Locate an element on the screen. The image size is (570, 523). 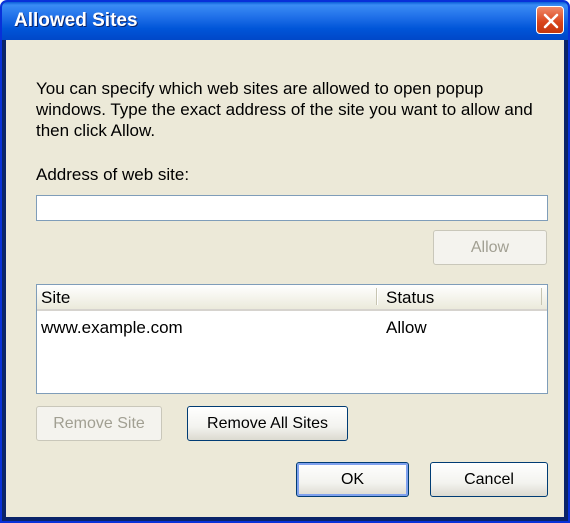
list-header: Site Status is located at coordinates (292, 298).